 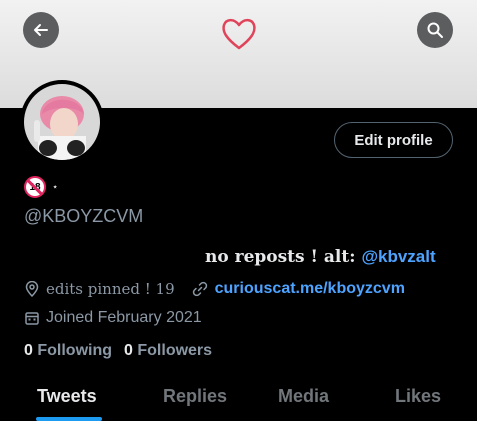 I want to click on back-button, so click(x=41, y=30).